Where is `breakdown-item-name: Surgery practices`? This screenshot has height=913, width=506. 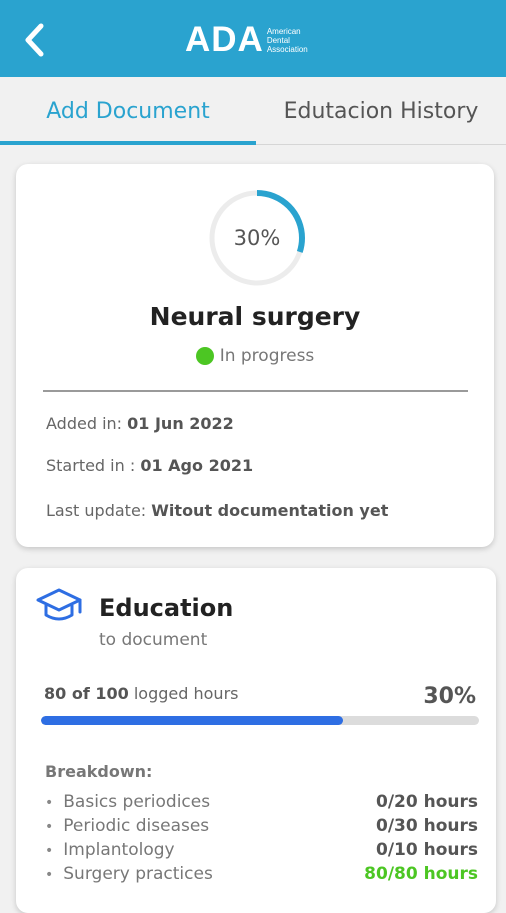
breakdown-item-name: Surgery practices is located at coordinates (129, 874).